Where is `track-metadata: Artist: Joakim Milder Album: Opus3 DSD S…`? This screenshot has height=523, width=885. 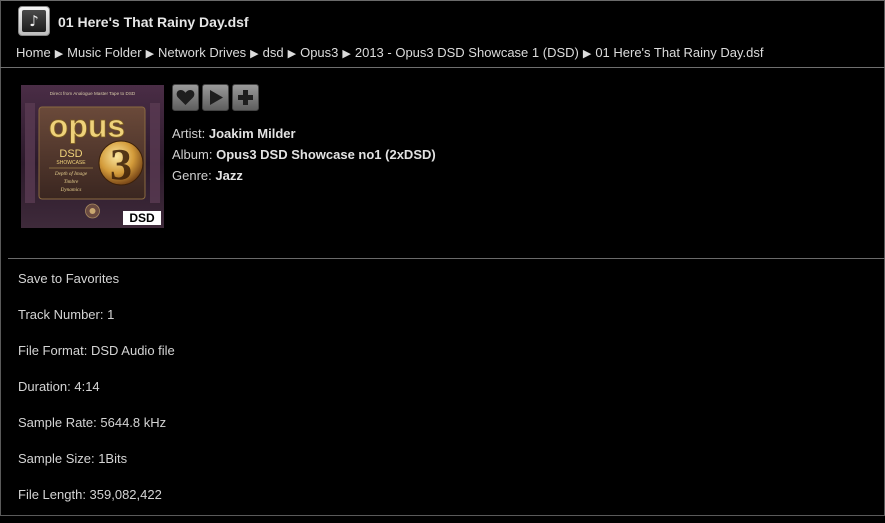
track-metadata: Artist: Joakim Milder Album: Opus3 DSD S… is located at coordinates (304, 154).